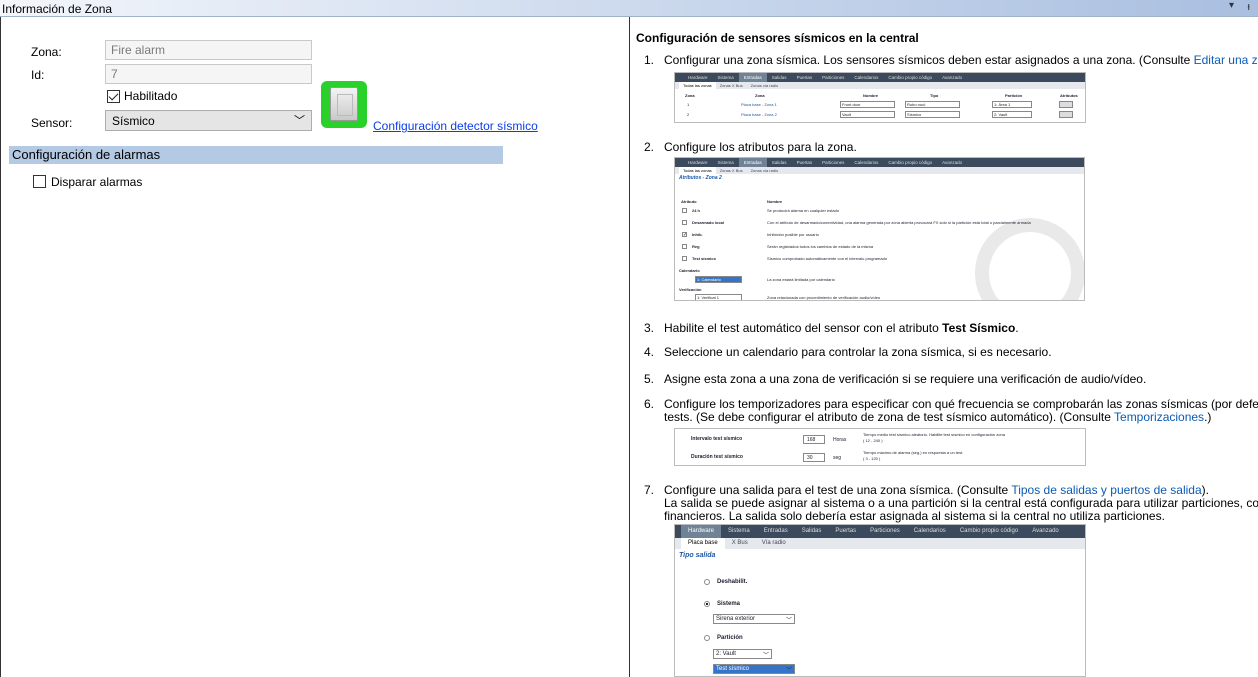 The height and width of the screenshot is (677, 1258). I want to click on dropdown-icon: ▾, so click(1231, 5).